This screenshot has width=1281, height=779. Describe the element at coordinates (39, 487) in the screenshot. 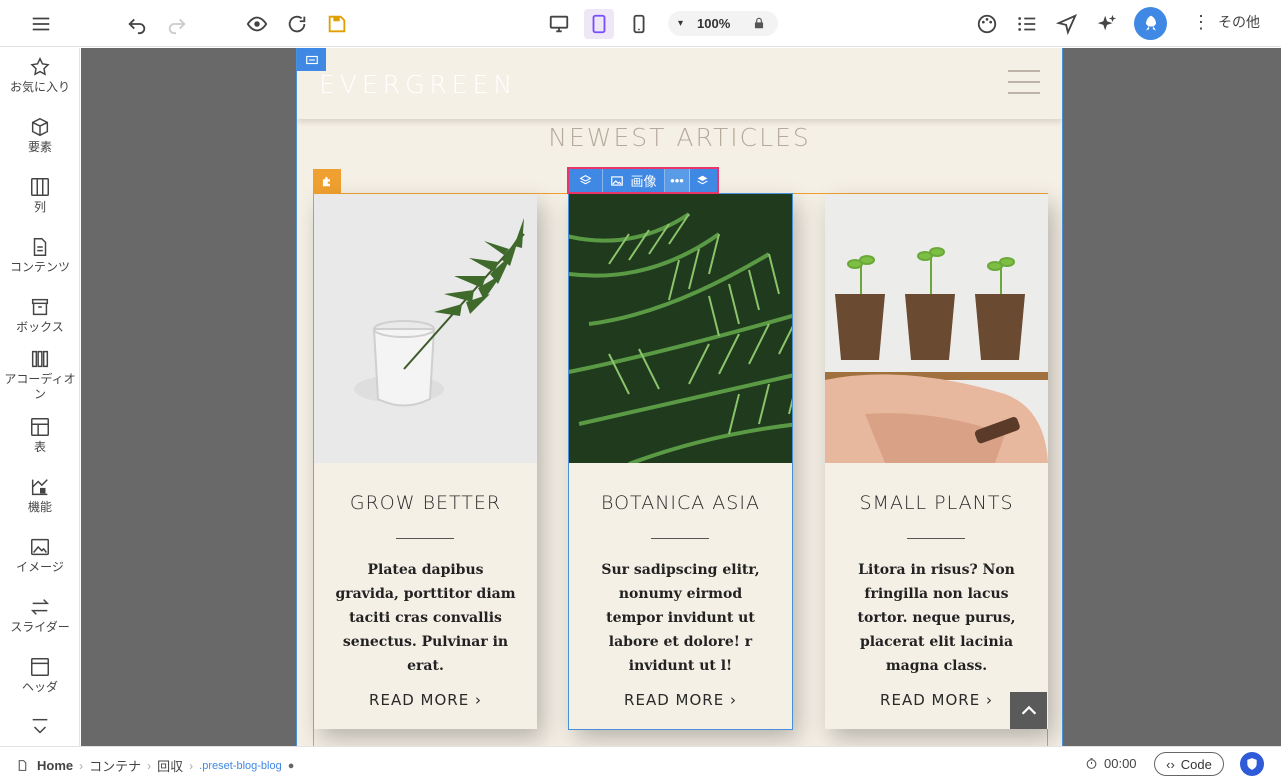

I see `features-icon` at that location.